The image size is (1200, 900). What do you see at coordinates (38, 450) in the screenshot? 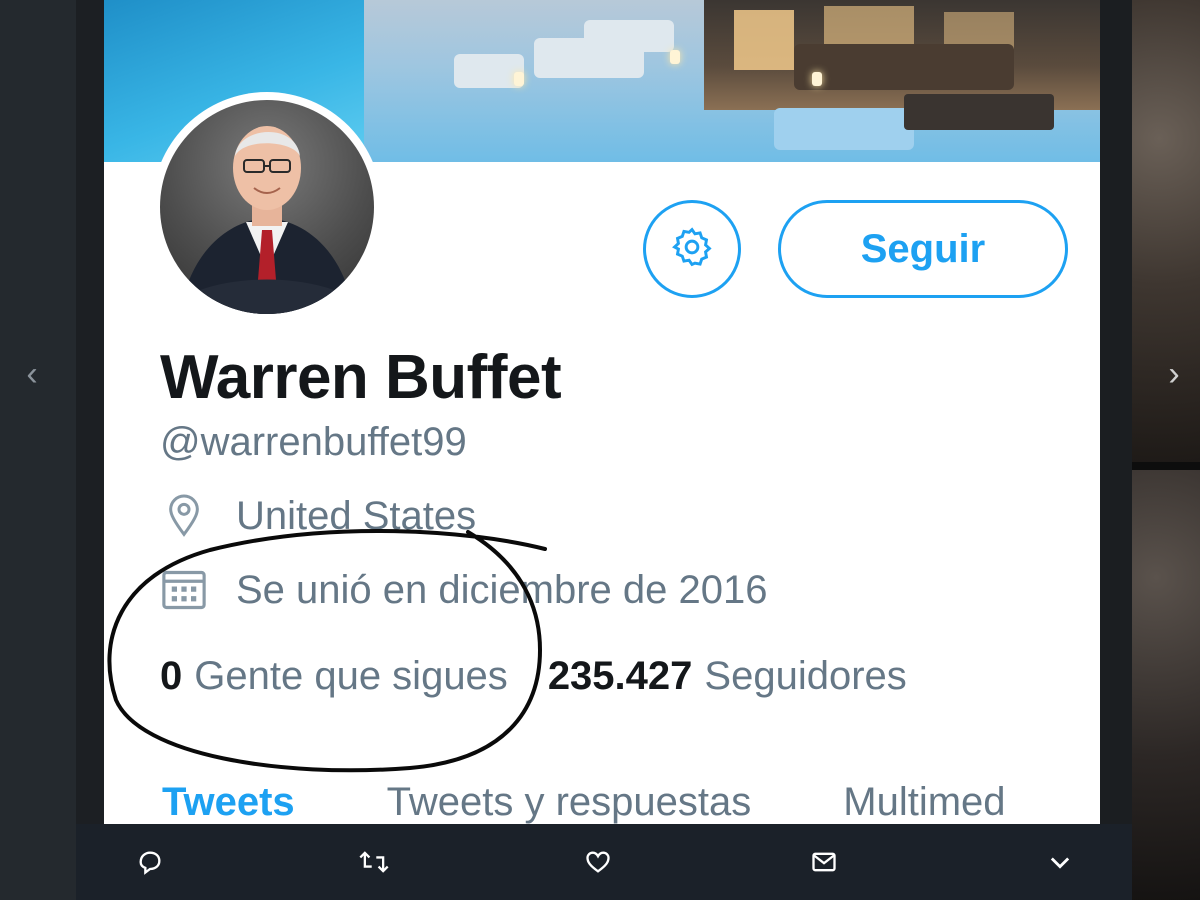
I see `lightbox-left-panel` at bounding box center [38, 450].